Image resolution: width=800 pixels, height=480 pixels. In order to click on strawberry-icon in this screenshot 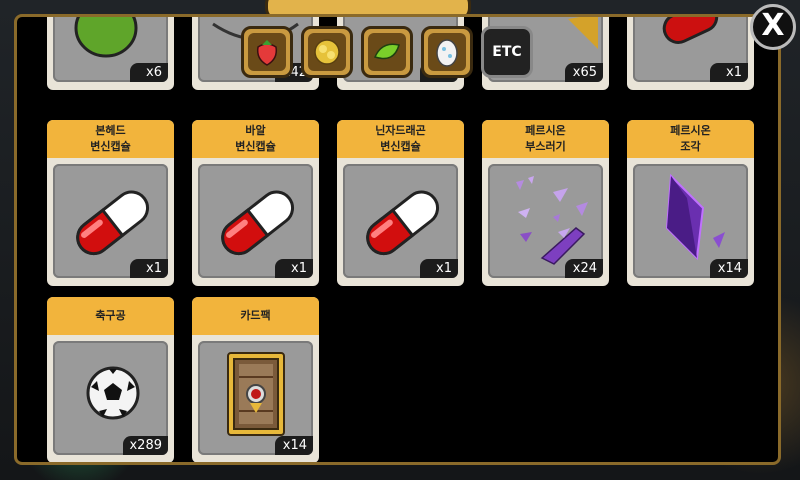, I will do `click(267, 53)`.